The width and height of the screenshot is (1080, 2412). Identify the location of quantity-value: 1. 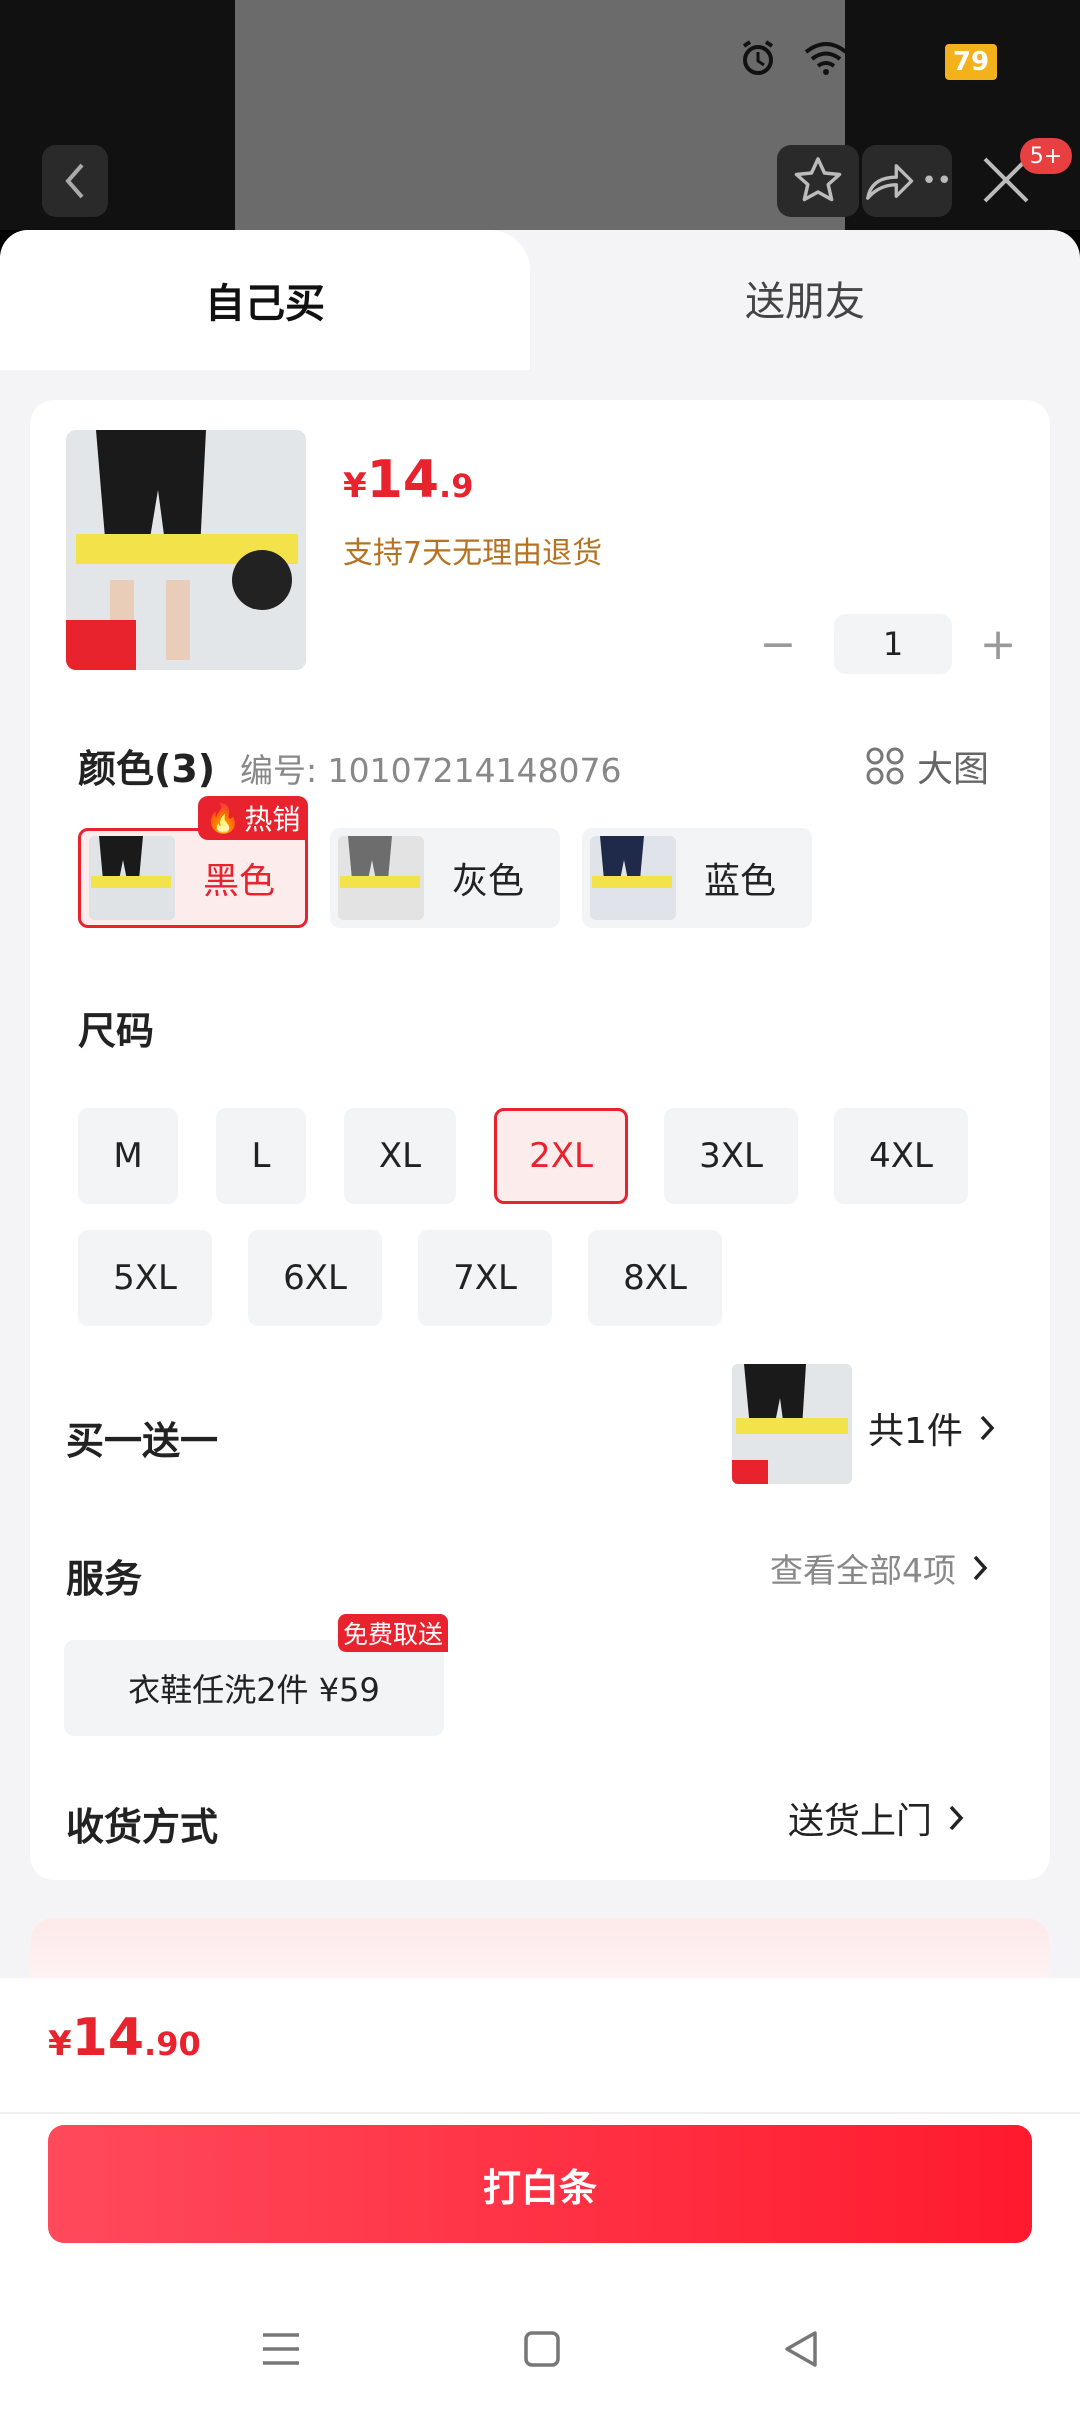
(893, 644).